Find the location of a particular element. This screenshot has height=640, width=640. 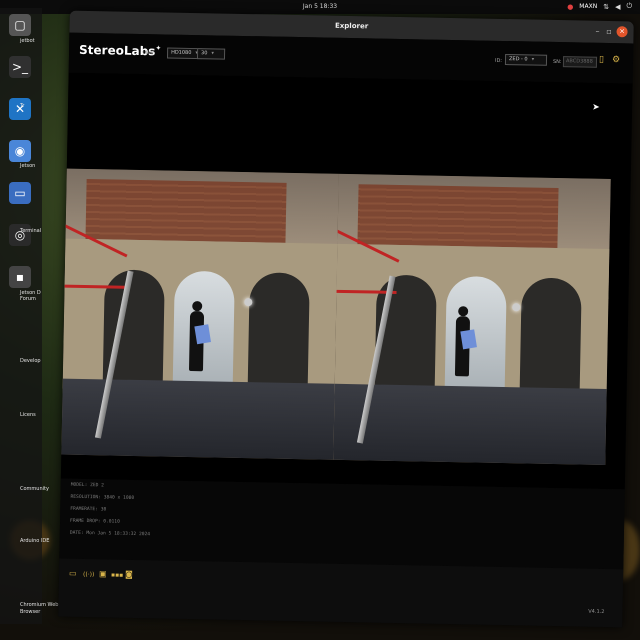

chromium-icon: ◉ is located at coordinates (20, 151).